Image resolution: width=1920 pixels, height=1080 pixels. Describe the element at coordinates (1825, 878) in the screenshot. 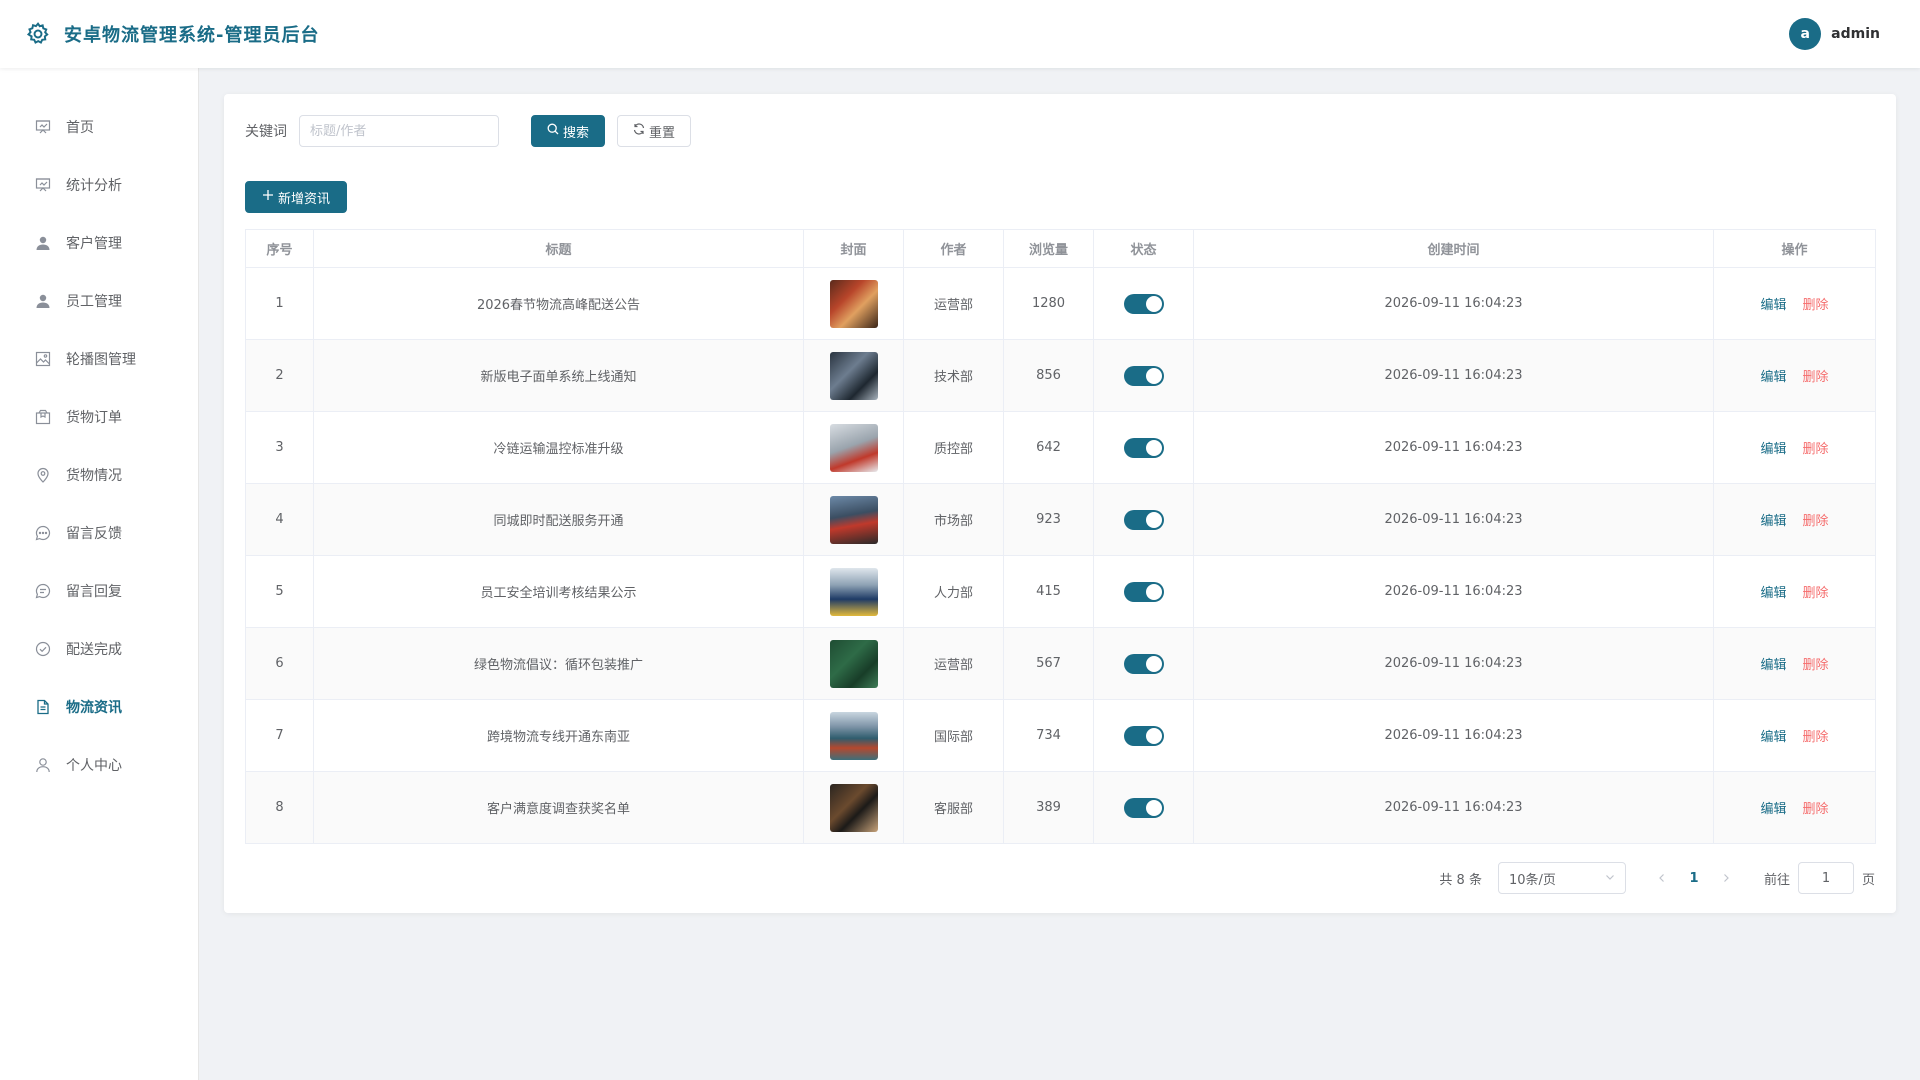

I see `page-jump-input` at that location.